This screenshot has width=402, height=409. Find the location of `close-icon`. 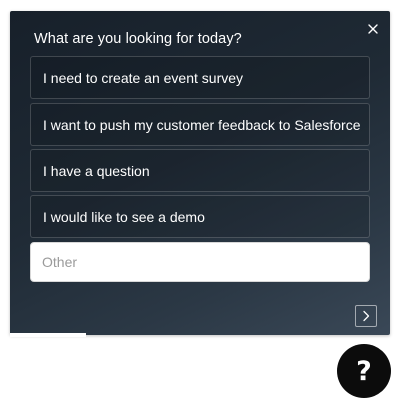

close-icon is located at coordinates (373, 29).